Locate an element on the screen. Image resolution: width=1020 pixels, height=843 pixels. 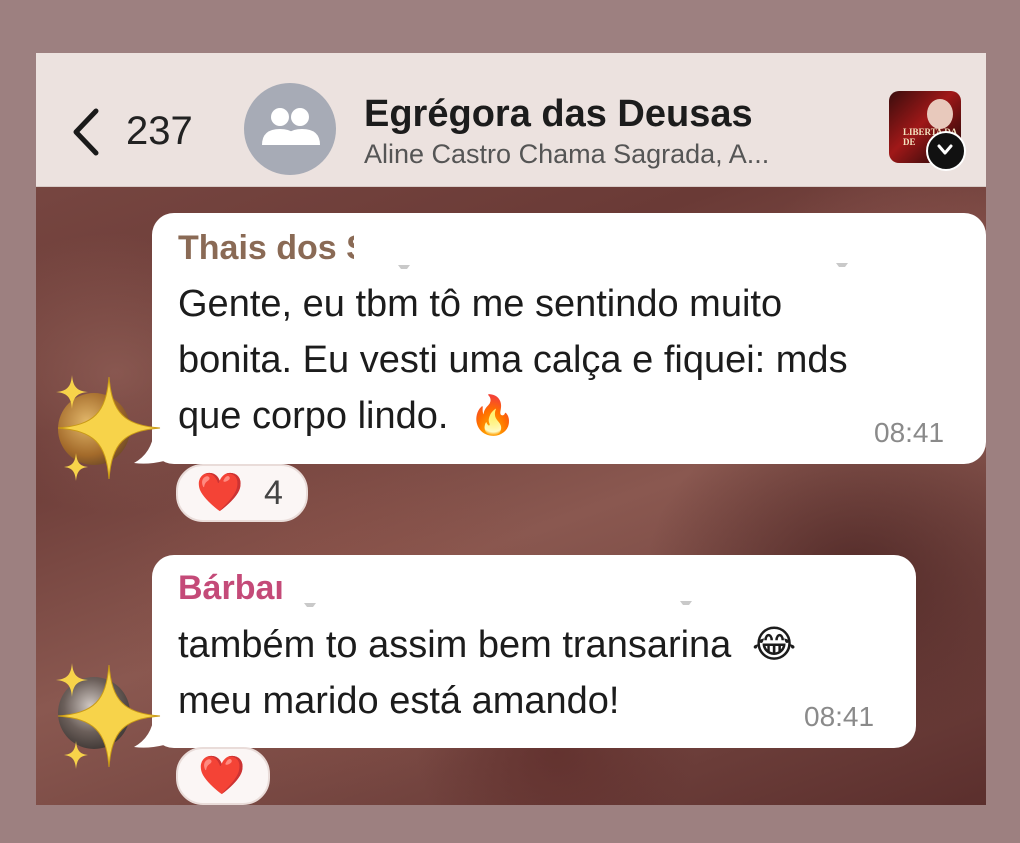
chat-title: Egrégora das Deusas is located at coordinates (558, 114).